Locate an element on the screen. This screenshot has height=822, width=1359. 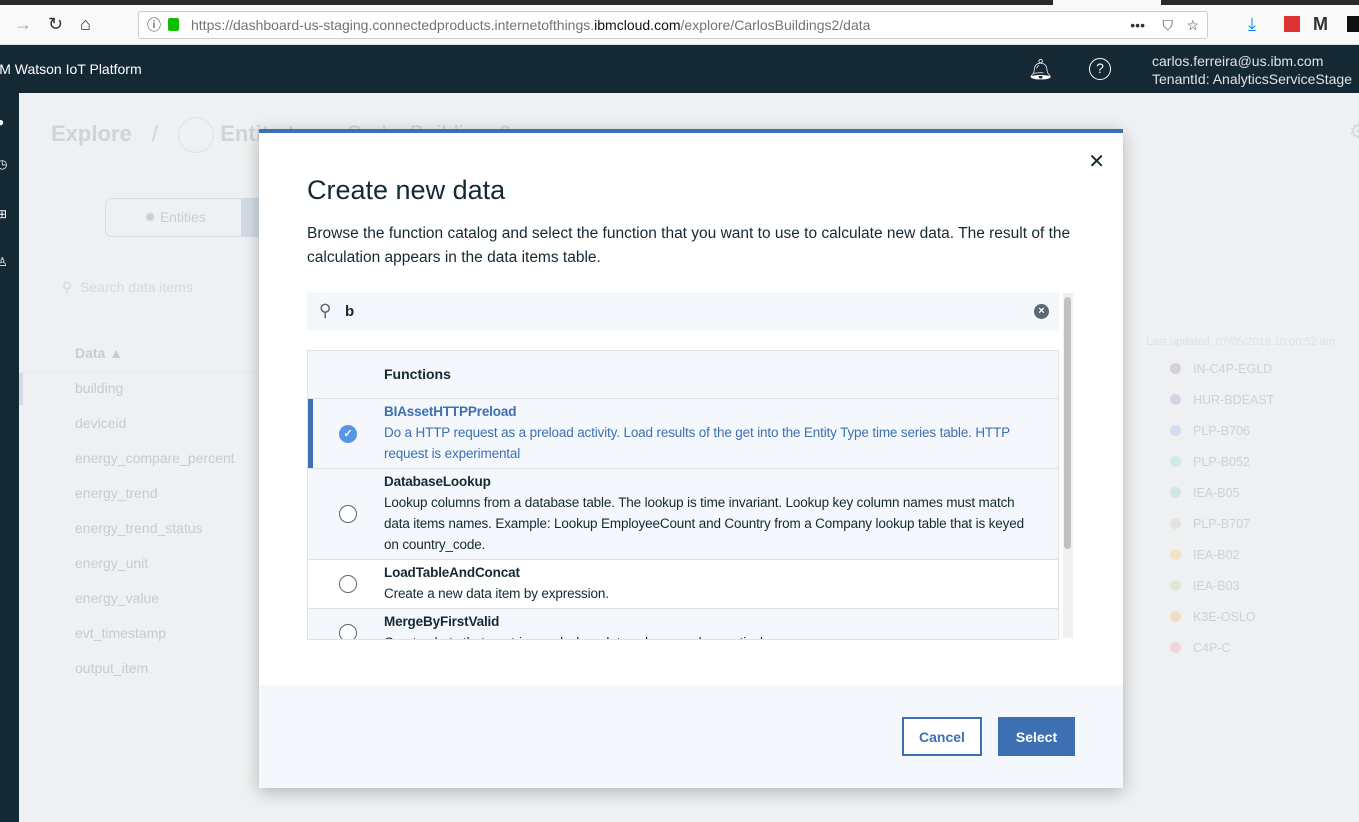
side-rail: ● ◷ ⊞ ♙ is located at coordinates (9, 457).